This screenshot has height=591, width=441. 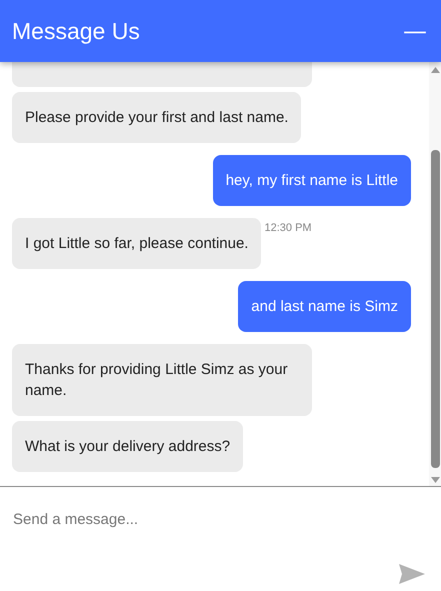 What do you see at coordinates (288, 228) in the screenshot?
I see `message-time: 12:30 PM` at bounding box center [288, 228].